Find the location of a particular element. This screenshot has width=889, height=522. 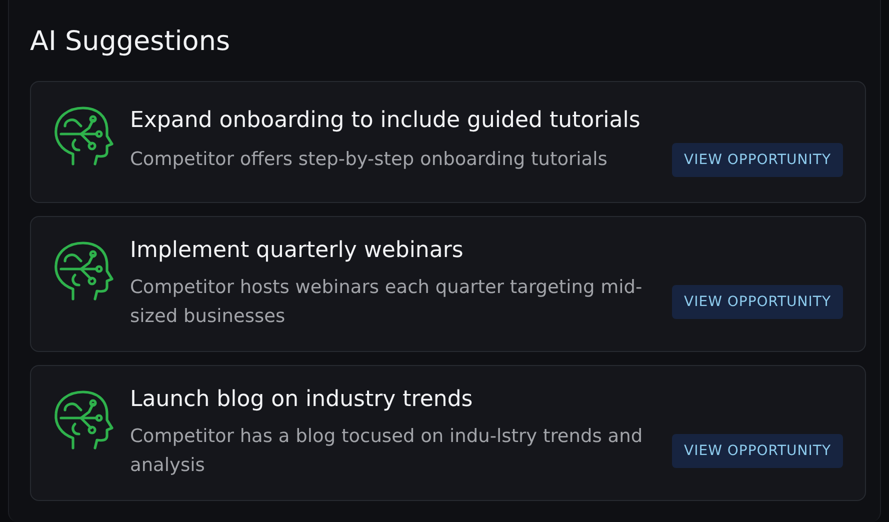

suggestion-title: Implement quarterly webinars is located at coordinates (297, 250).